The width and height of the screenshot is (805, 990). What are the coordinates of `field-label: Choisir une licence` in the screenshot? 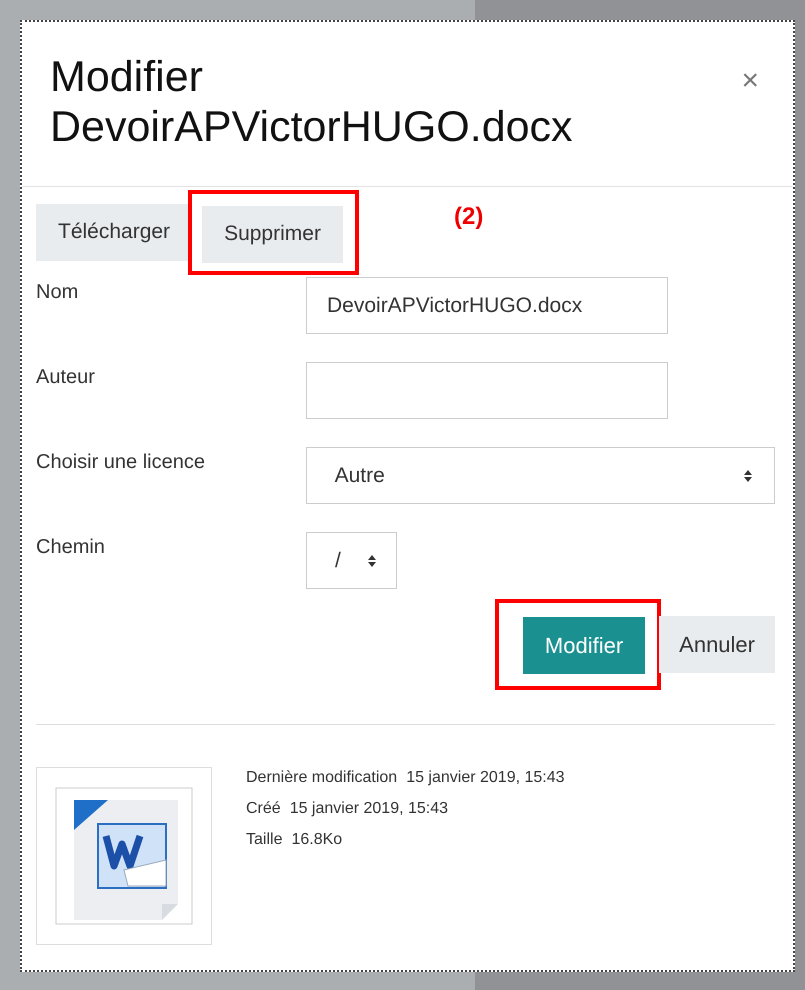 It's located at (121, 462).